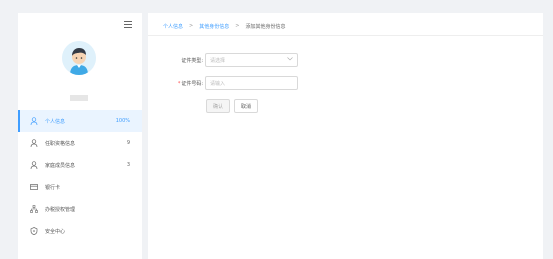  I want to click on breadcrumb-personal-info: 个人信息, so click(173, 26).